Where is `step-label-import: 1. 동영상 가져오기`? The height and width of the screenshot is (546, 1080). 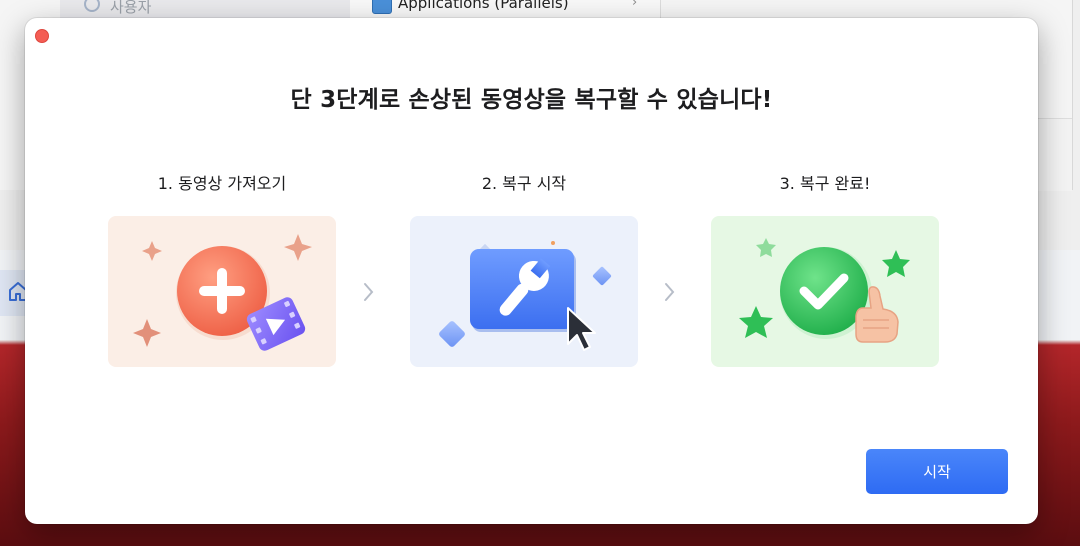
step-label-import: 1. 동영상 가져오기 is located at coordinates (222, 183).